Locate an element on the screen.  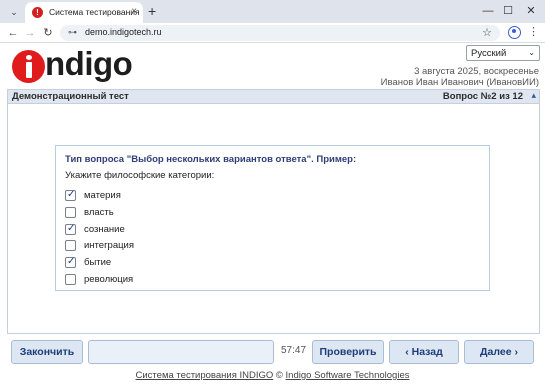
url-text: demo.indigotech.ru is located at coordinates (123, 32).